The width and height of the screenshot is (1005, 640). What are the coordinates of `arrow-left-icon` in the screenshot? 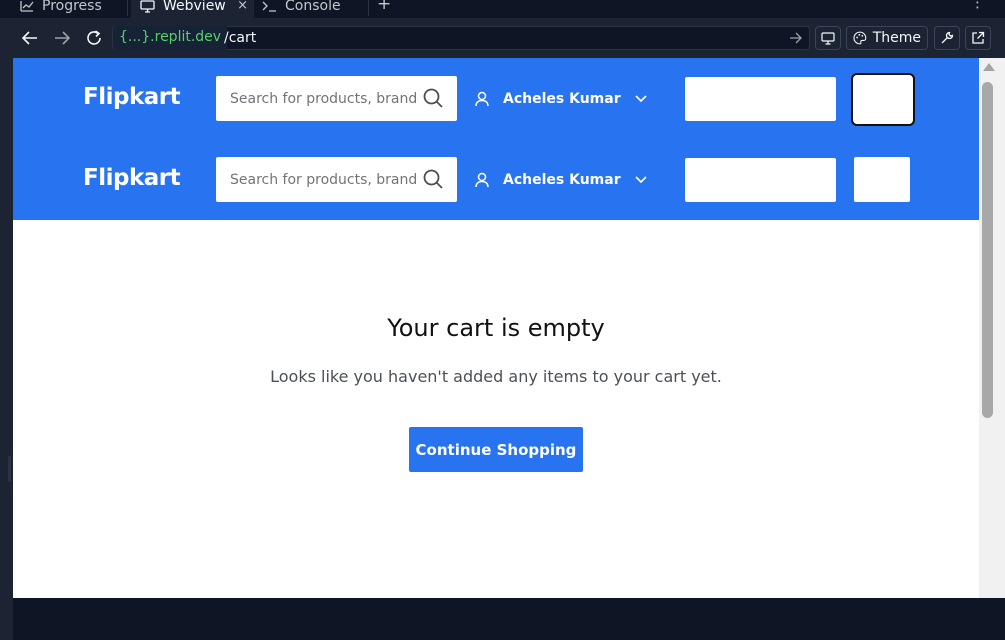 It's located at (29, 38).